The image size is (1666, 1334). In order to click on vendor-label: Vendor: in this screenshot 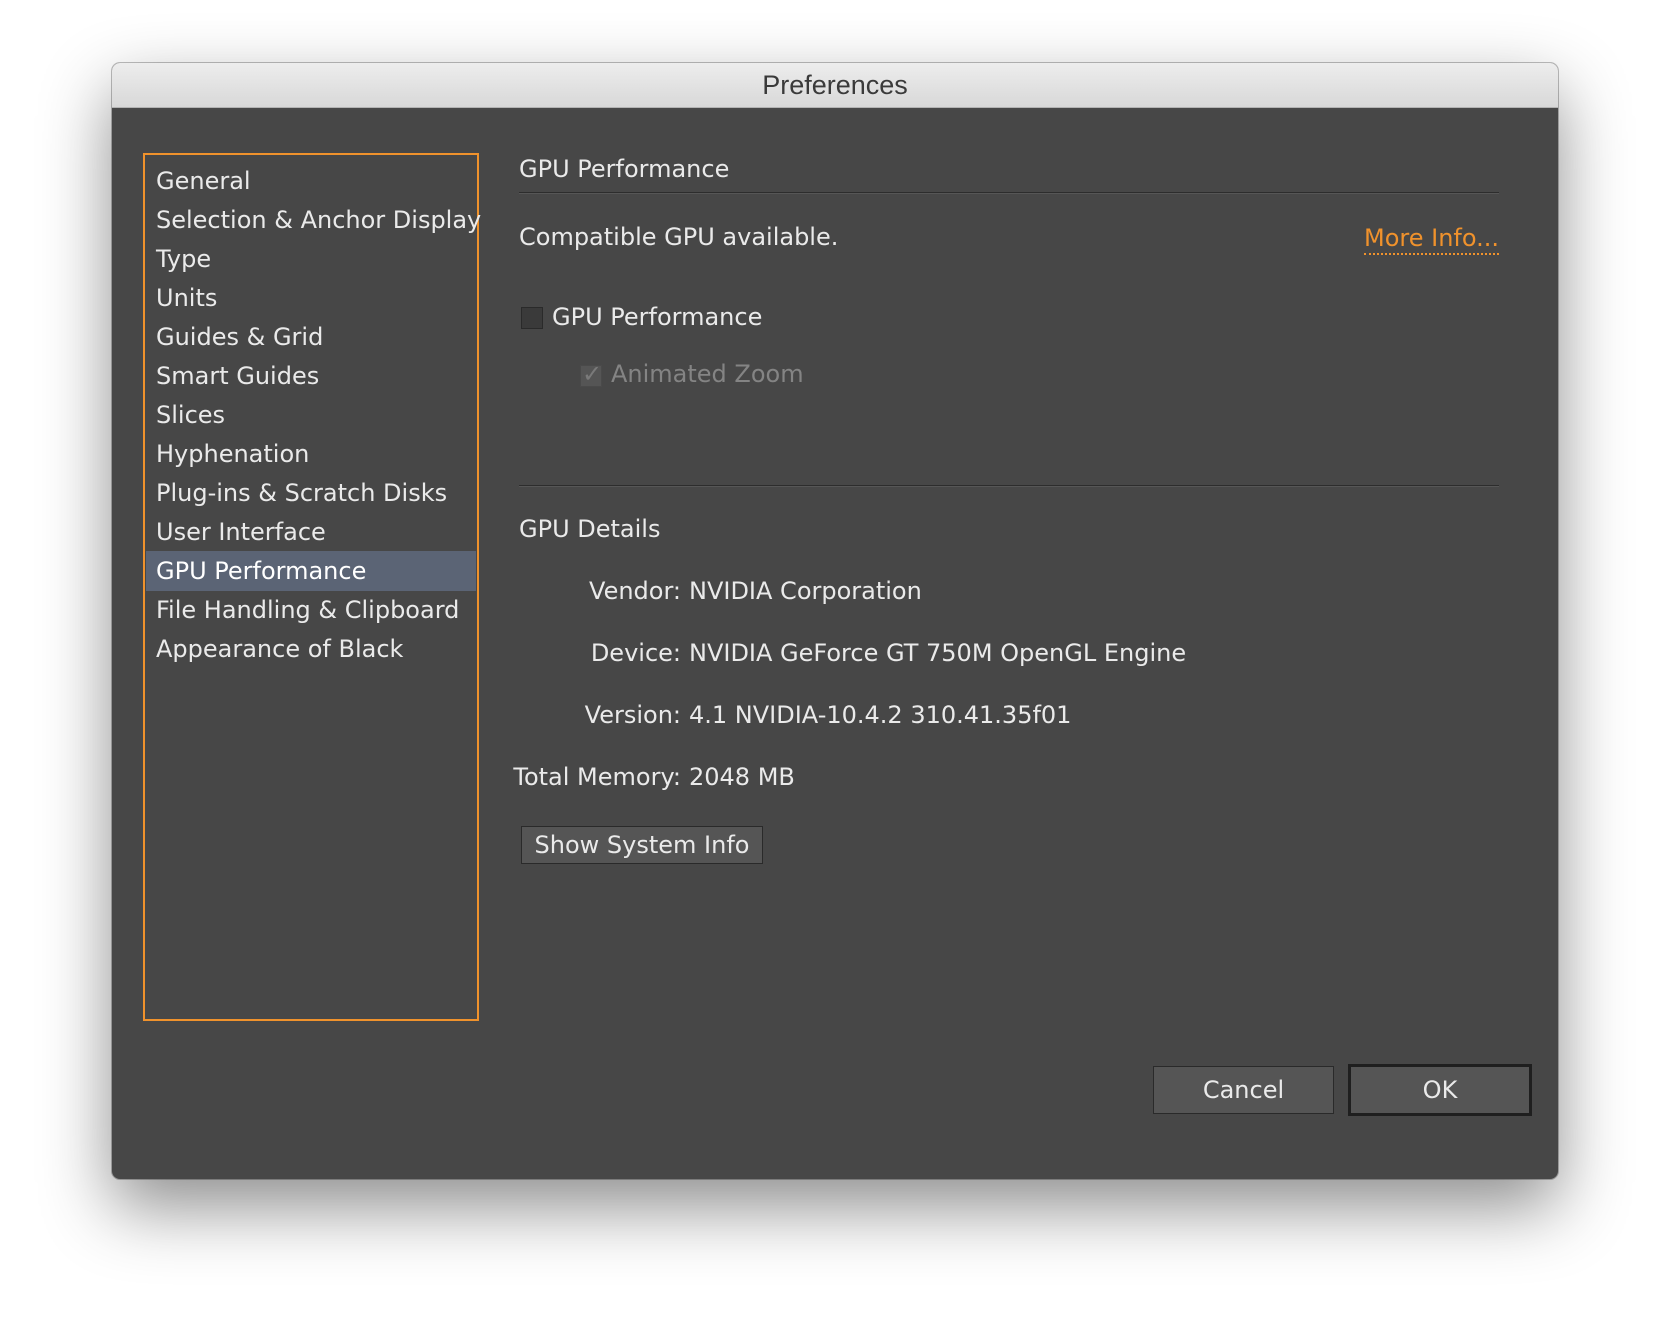, I will do `click(635, 591)`.